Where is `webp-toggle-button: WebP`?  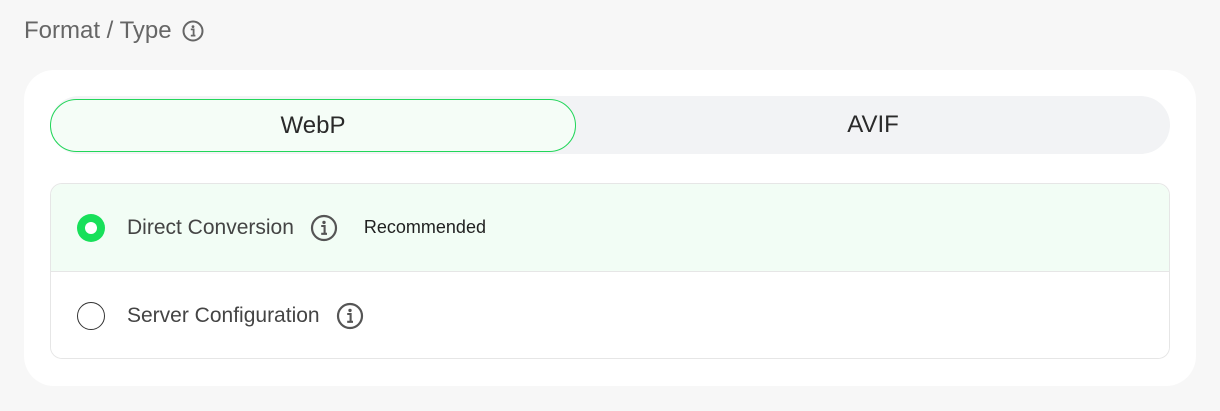
webp-toggle-button: WebP is located at coordinates (313, 125).